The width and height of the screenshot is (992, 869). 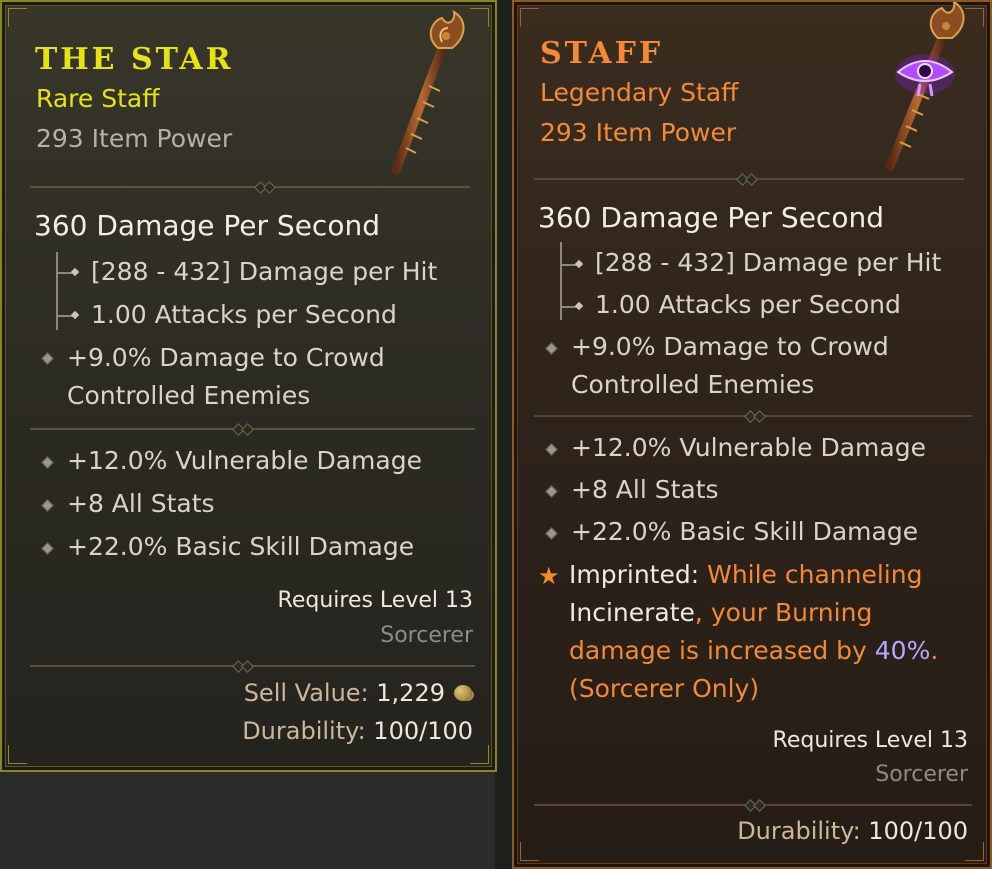 I want to click on gold-coin-icon, so click(x=463, y=693).